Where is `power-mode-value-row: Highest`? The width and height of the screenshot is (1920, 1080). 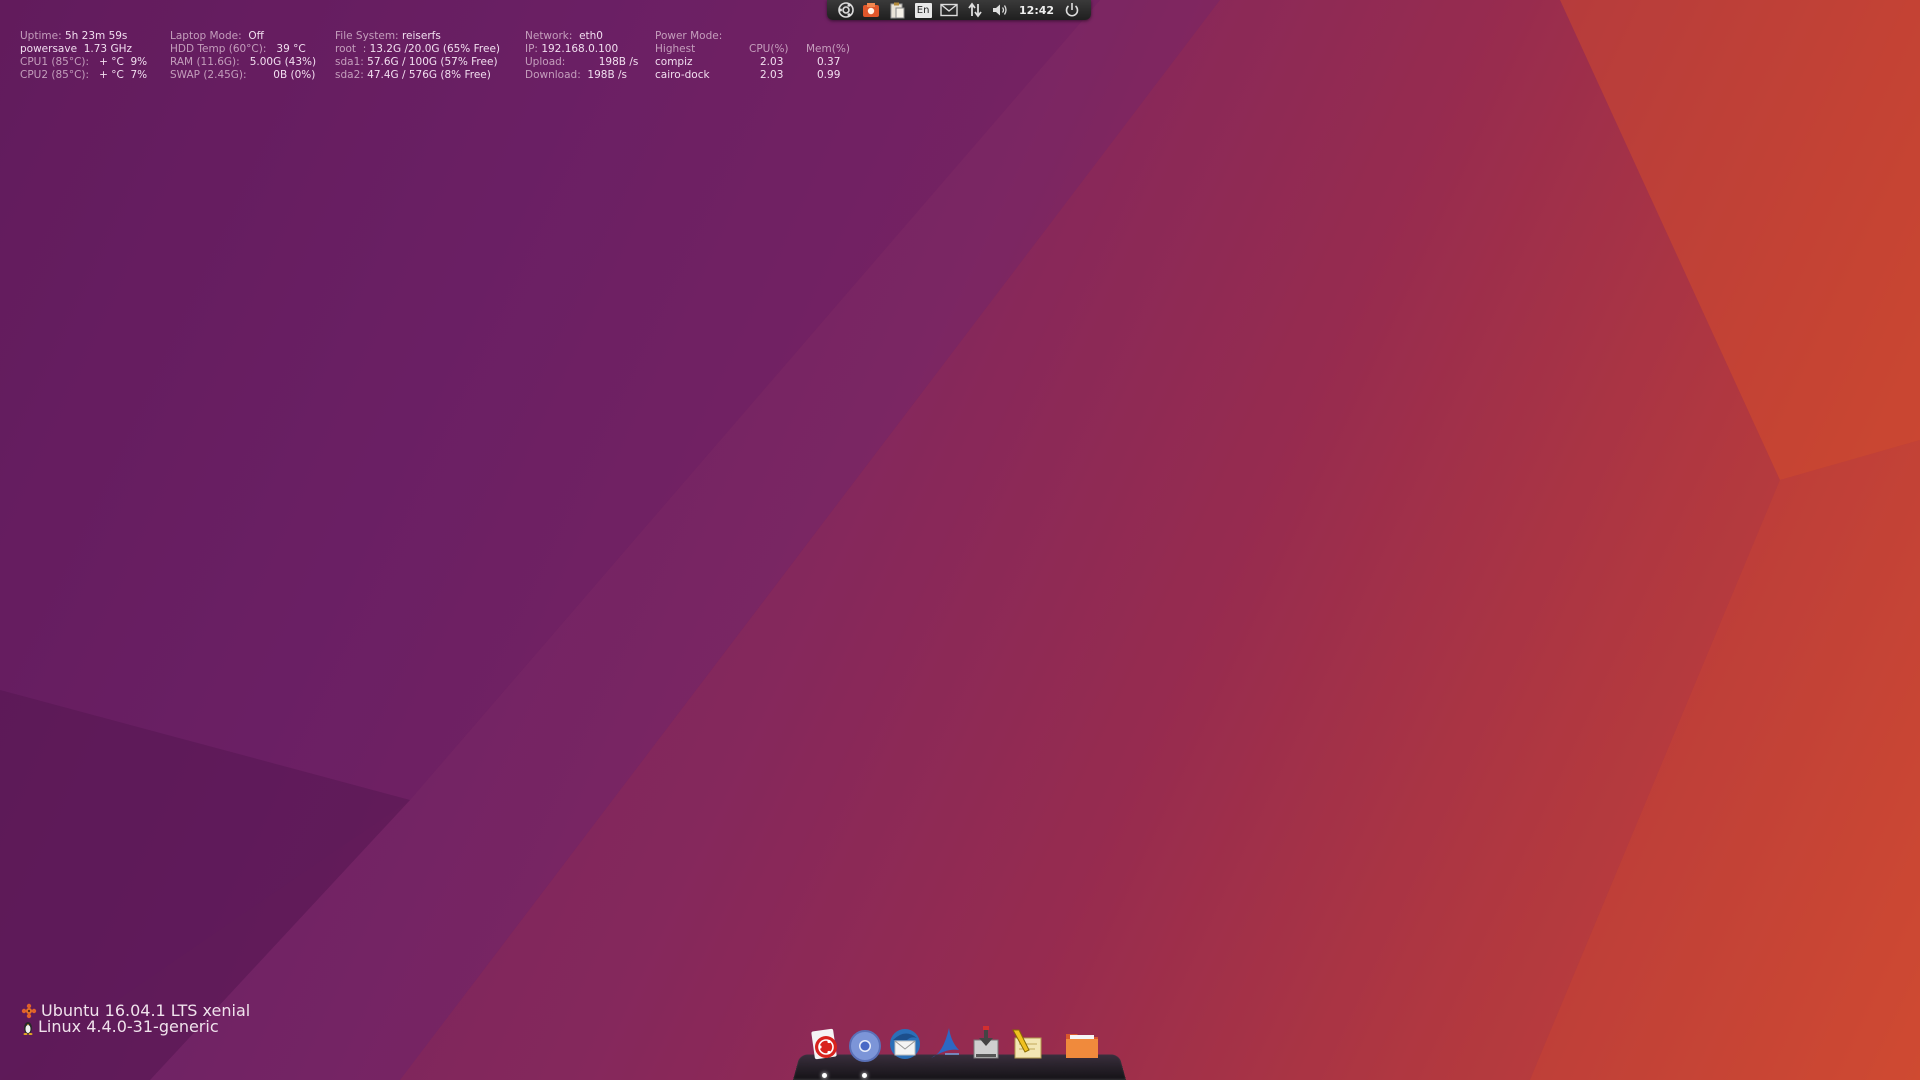
power-mode-value-row: Highest is located at coordinates (675, 49).